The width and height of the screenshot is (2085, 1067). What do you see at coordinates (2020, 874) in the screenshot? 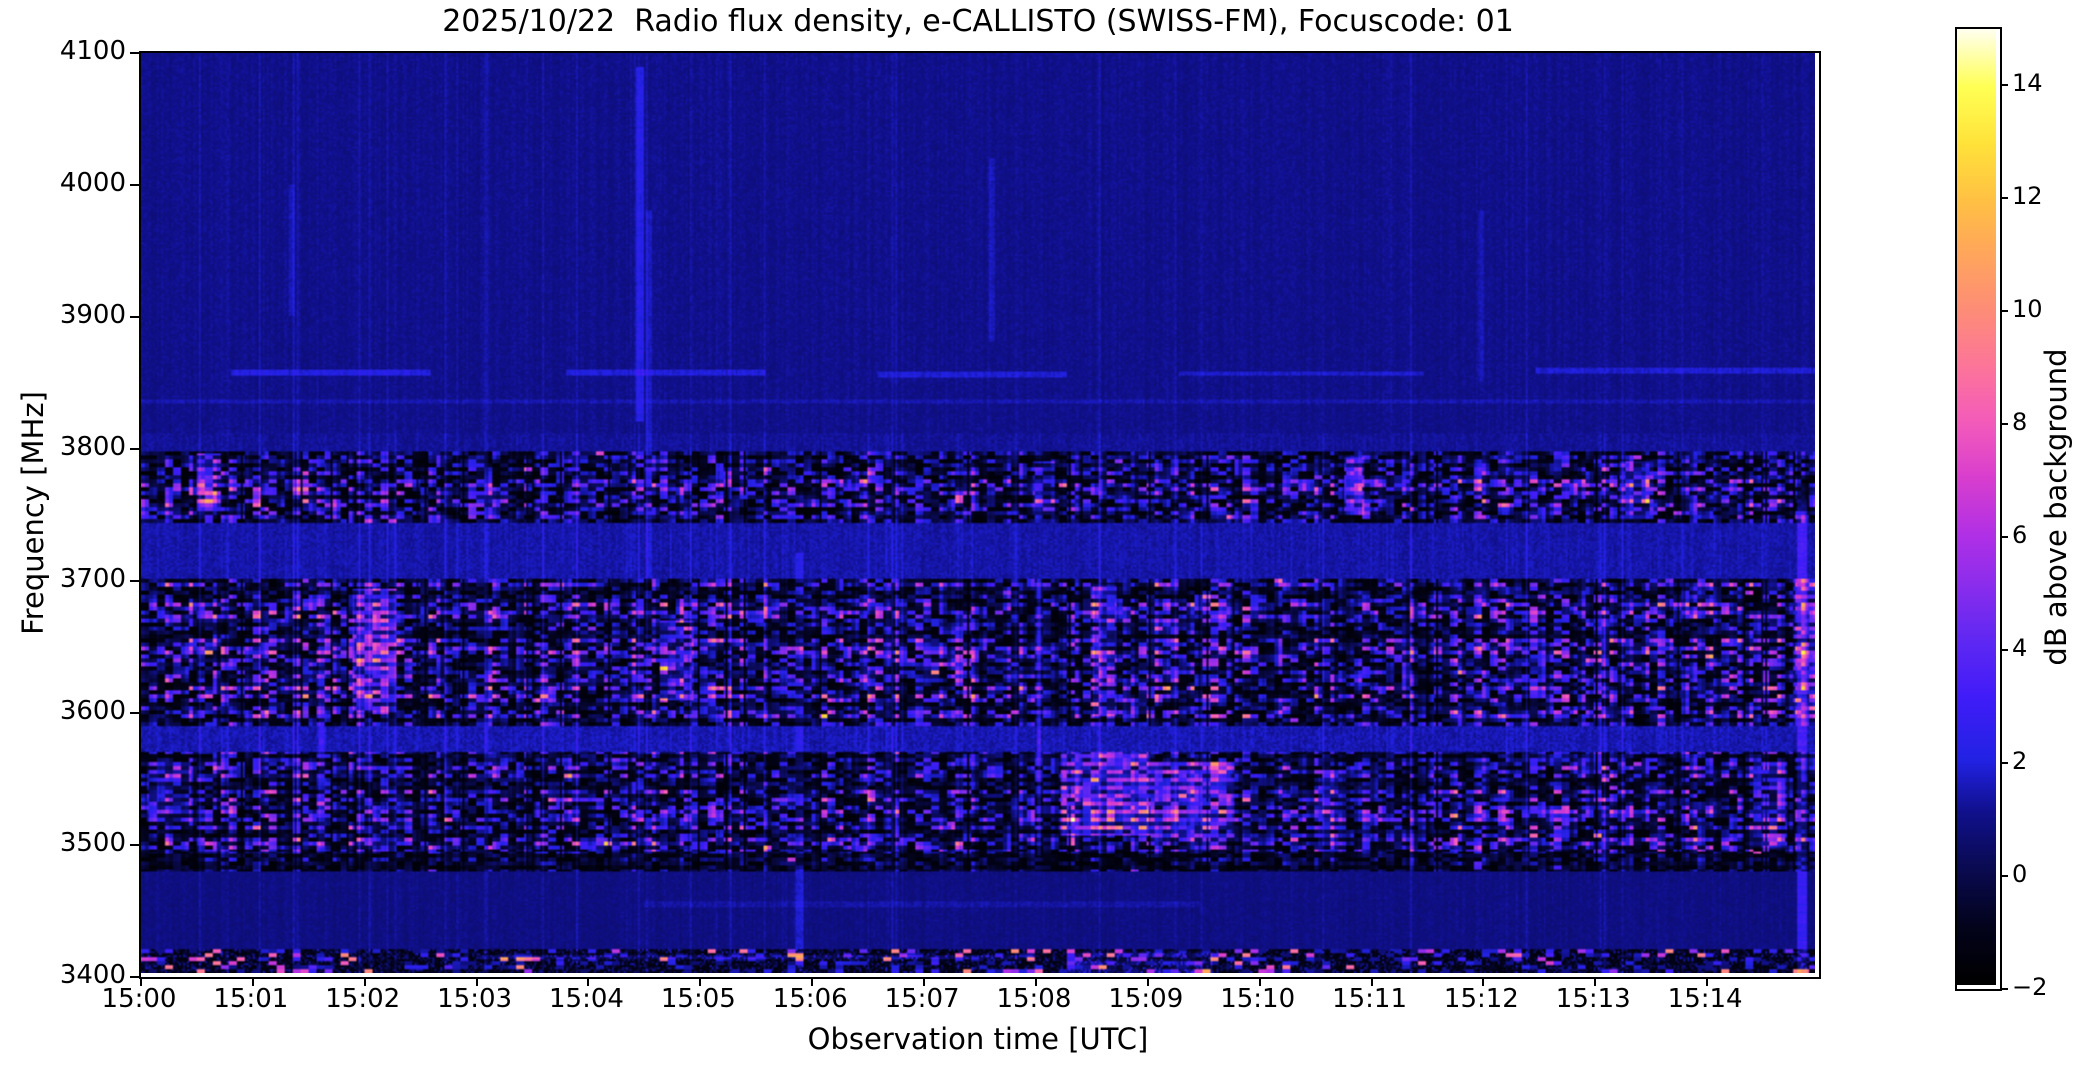
I see `colorbar-tick-label: 0` at bounding box center [2020, 874].